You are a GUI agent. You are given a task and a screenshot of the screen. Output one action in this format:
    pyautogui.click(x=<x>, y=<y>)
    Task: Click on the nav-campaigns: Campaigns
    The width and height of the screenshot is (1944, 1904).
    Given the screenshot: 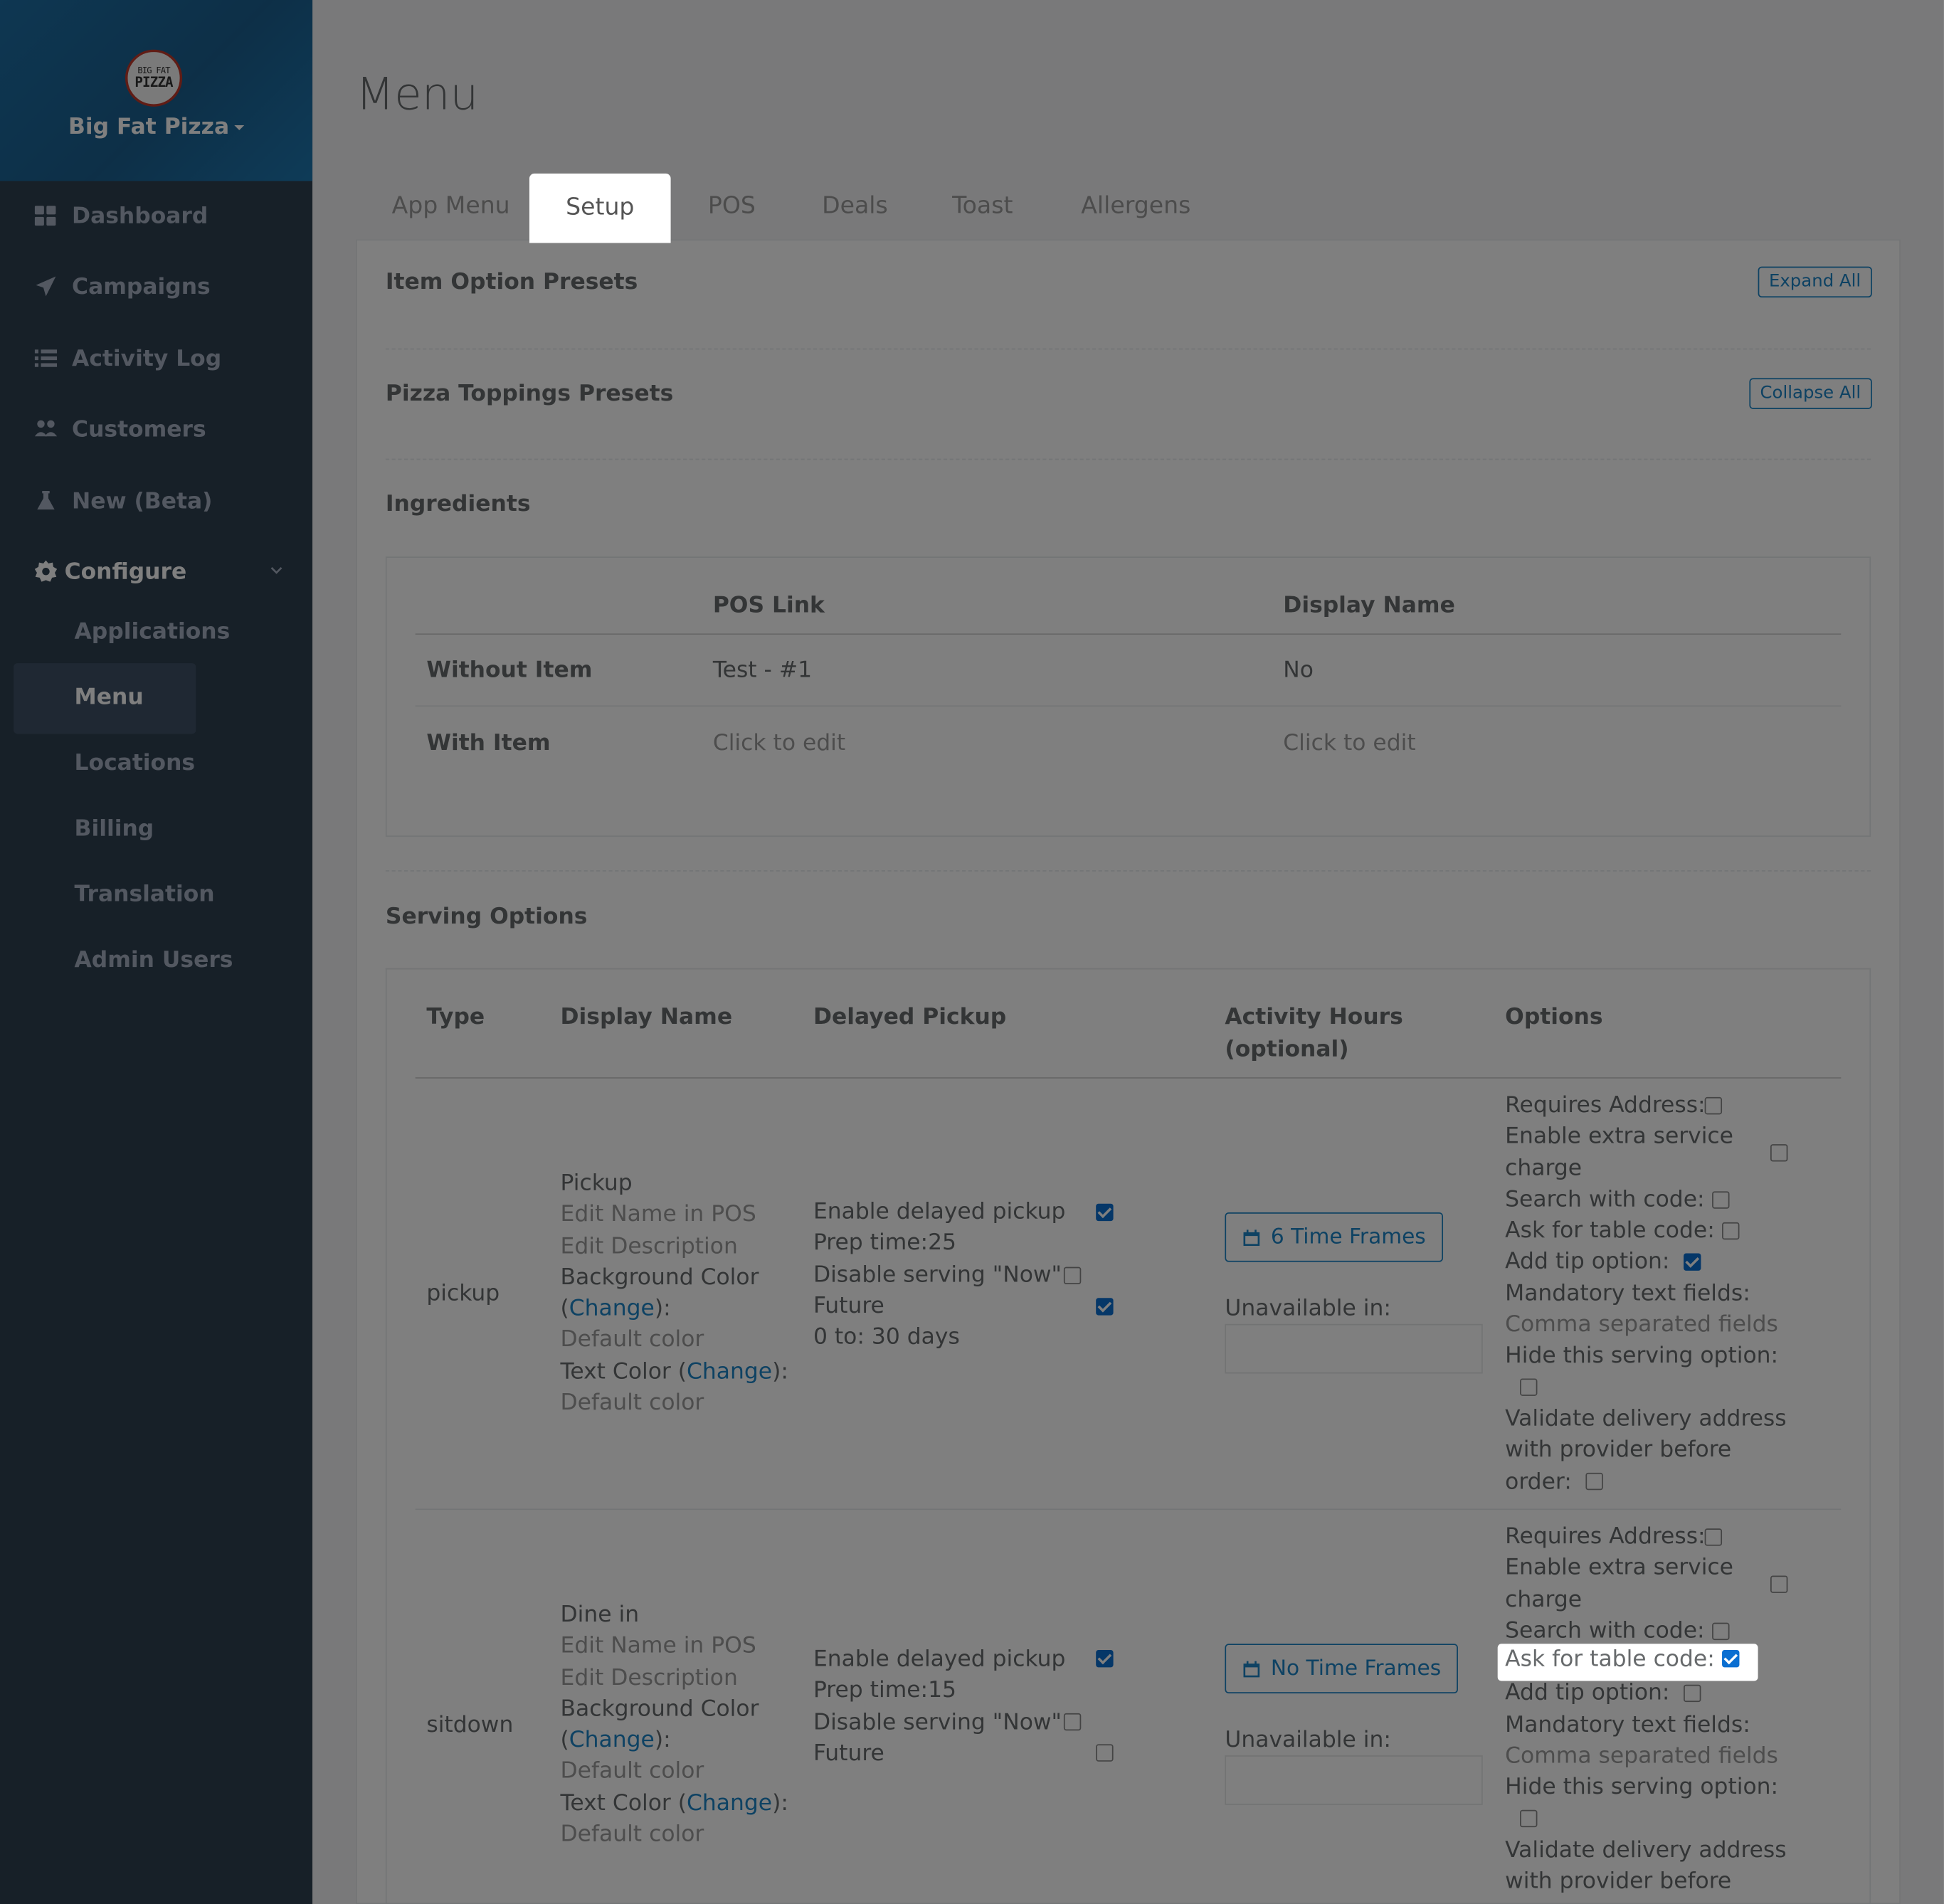 What is the action you would take?
    pyautogui.click(x=156, y=287)
    